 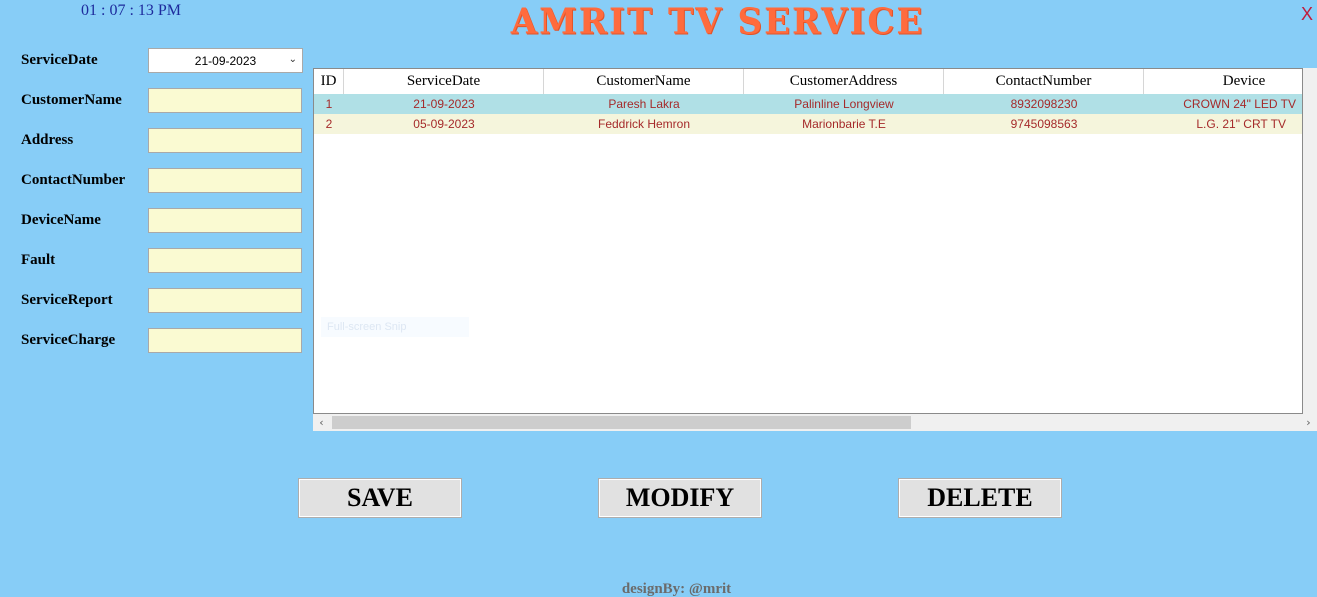 What do you see at coordinates (329, 81) in the screenshot?
I see `column-header-id: ID` at bounding box center [329, 81].